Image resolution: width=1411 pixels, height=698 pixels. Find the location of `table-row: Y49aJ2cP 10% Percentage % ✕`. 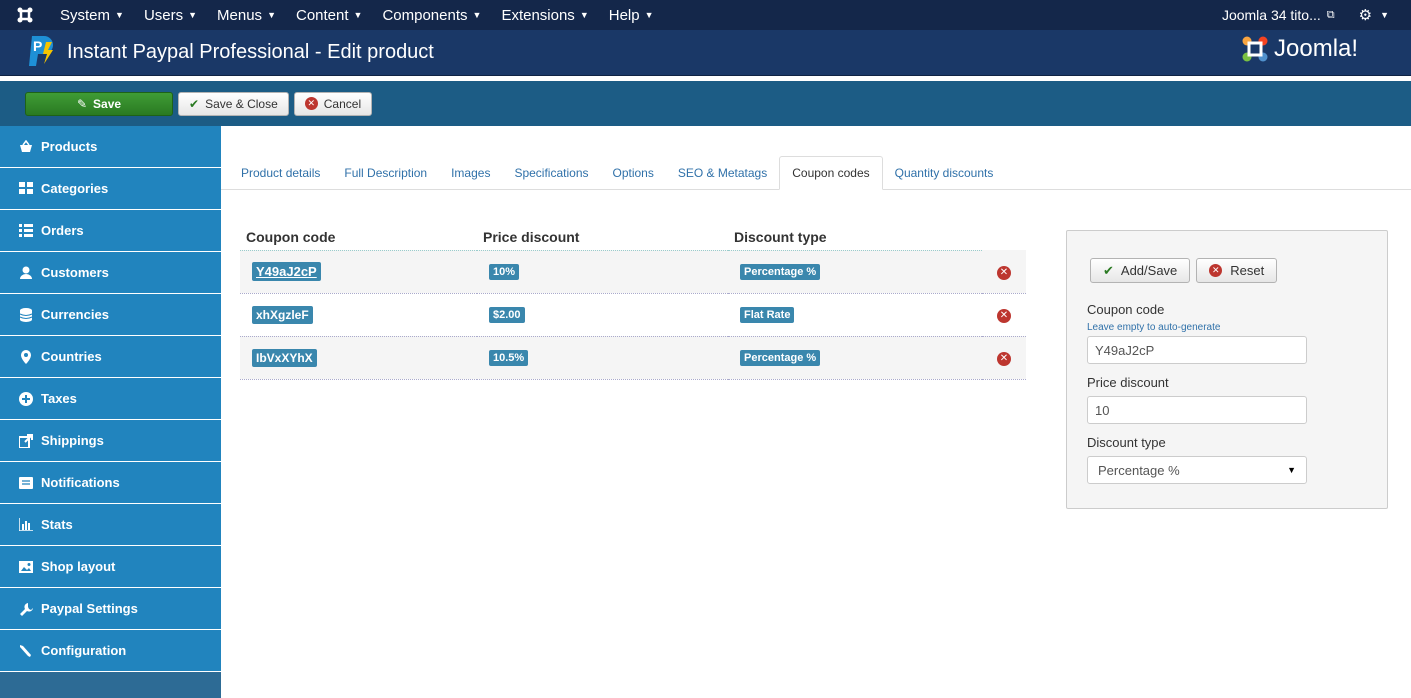

table-row: Y49aJ2cP 10% Percentage % ✕ is located at coordinates (633, 272).